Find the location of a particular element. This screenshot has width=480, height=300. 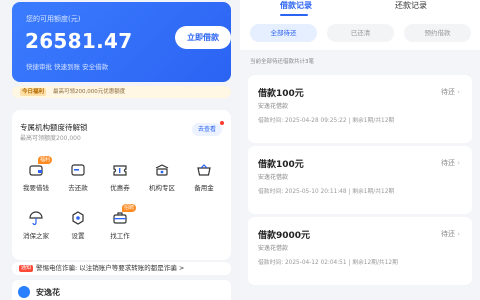

filter-reserved: 预约借款 is located at coordinates (437, 33).